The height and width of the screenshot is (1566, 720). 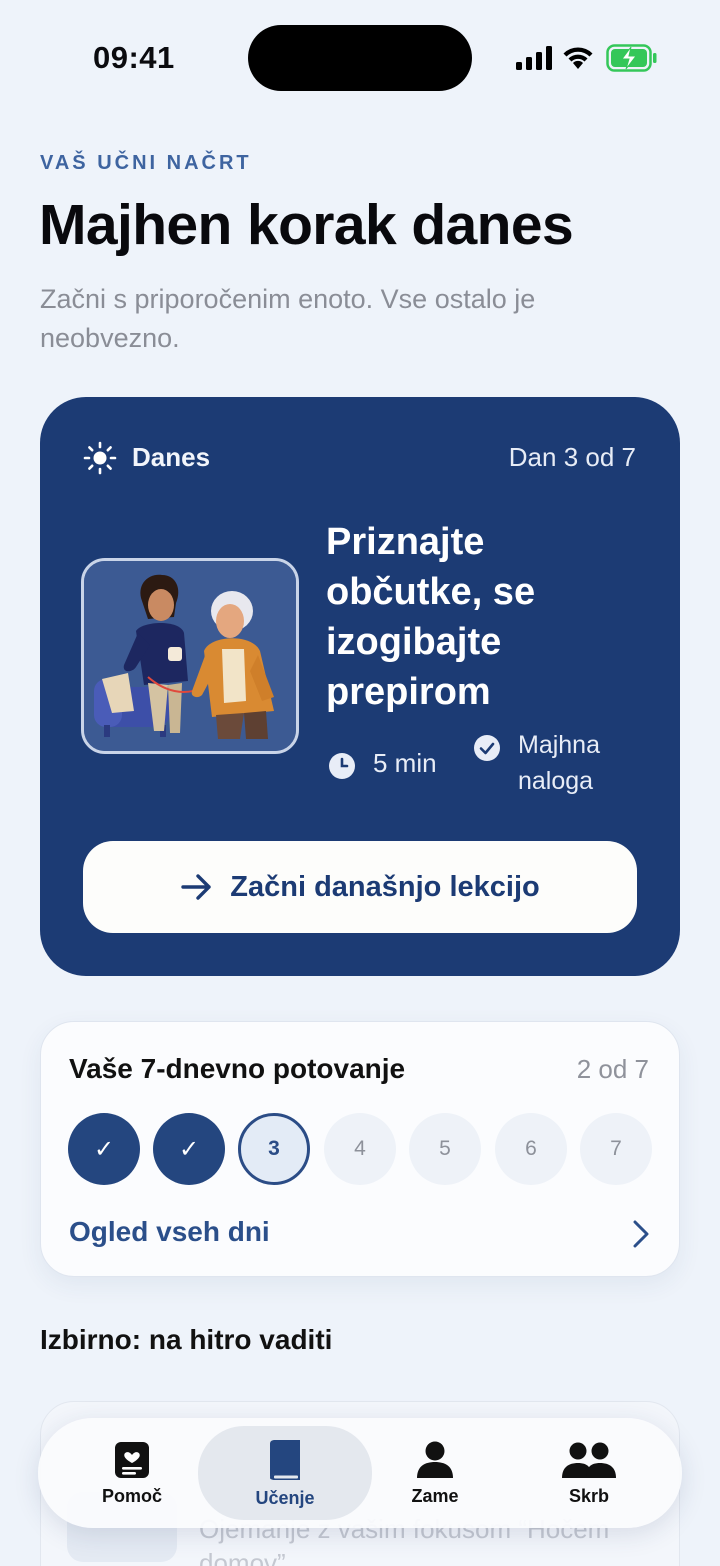 I want to click on journey-title: Vaše 7-dnevno potovanje, so click(x=237, y=1068).